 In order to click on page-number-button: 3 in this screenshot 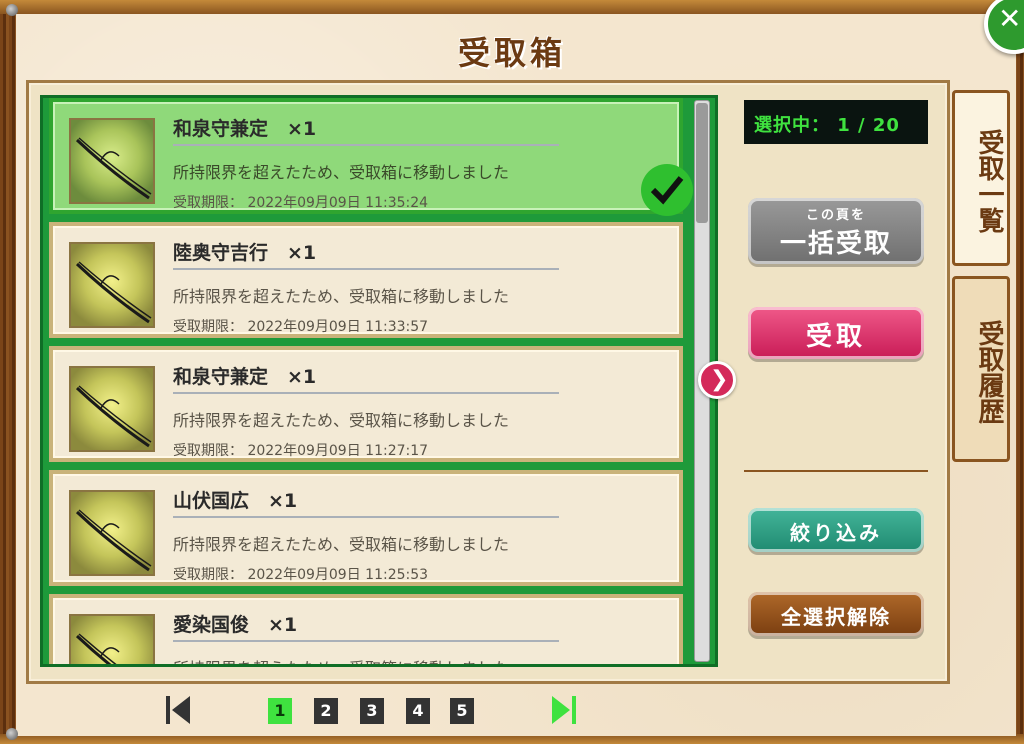, I will do `click(372, 711)`.